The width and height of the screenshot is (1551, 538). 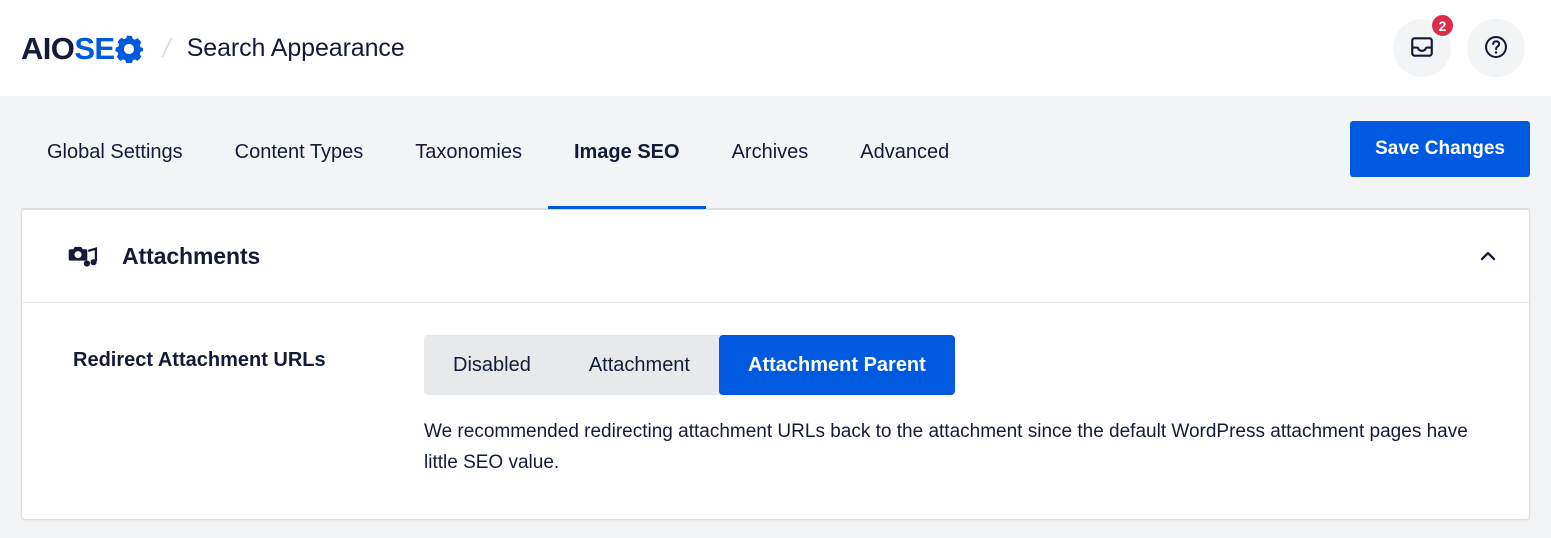 I want to click on tab-content-types: Content Types, so click(x=299, y=152).